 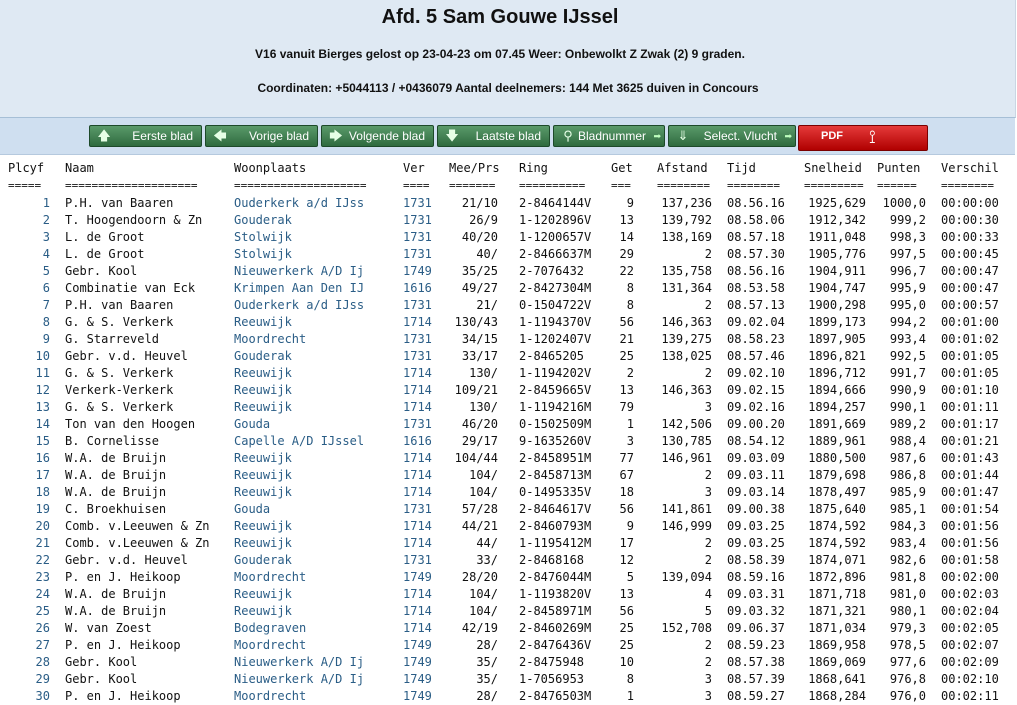 I want to click on cell-verschil: 00:00:45, so click(x=970, y=254).